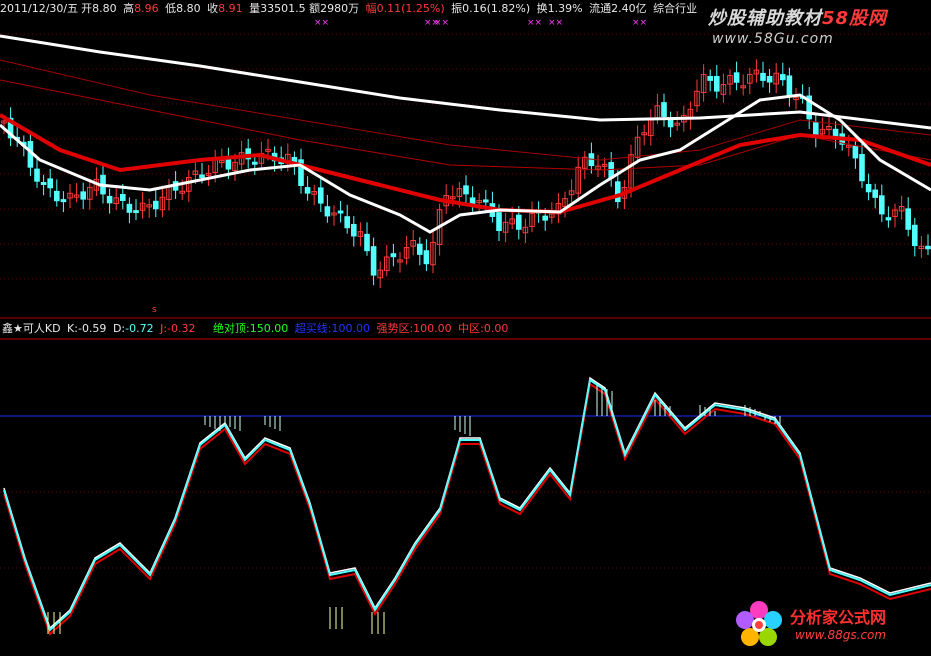  Describe the element at coordinates (534, 23) in the screenshot. I see `cross-marker-4: ××` at that location.